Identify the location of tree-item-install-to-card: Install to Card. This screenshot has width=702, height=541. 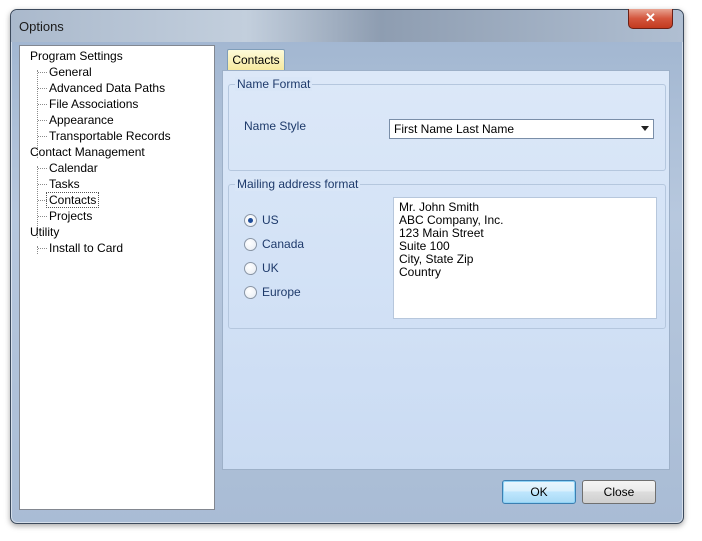
(80, 248).